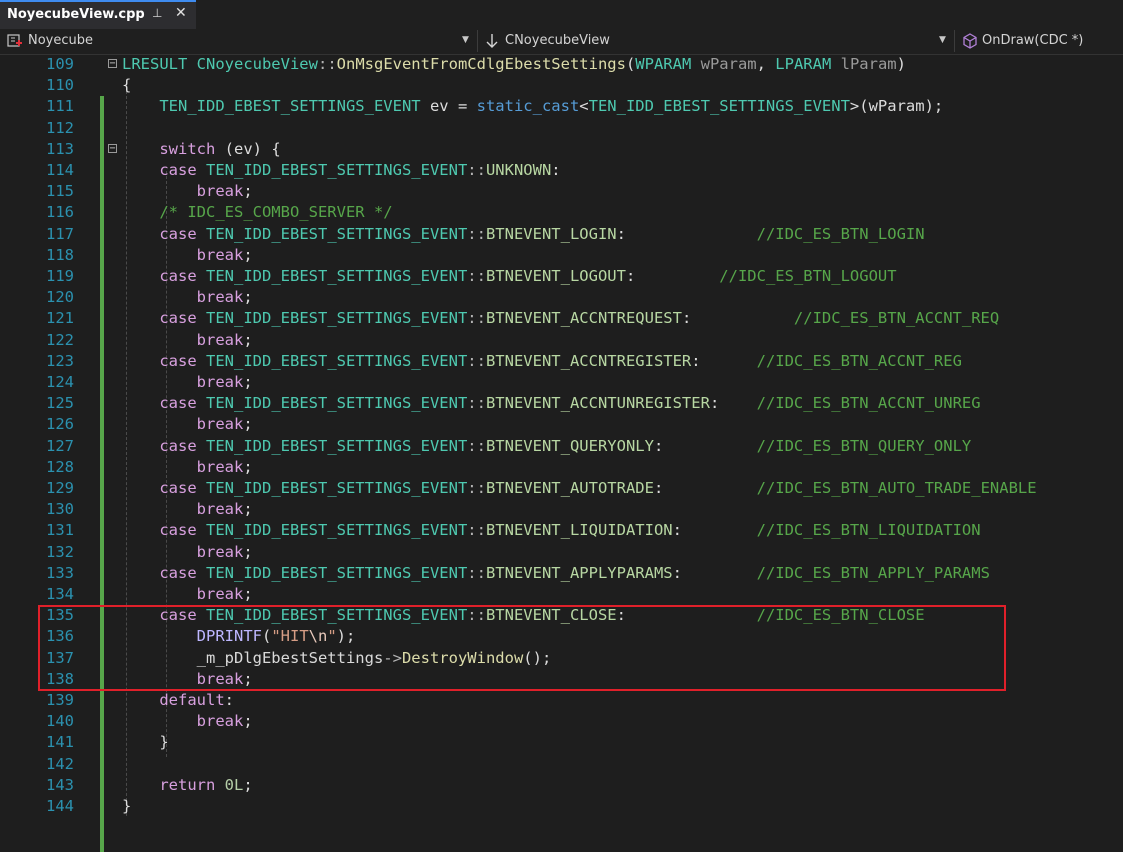  What do you see at coordinates (60, 742) in the screenshot?
I see `line-number: 141` at bounding box center [60, 742].